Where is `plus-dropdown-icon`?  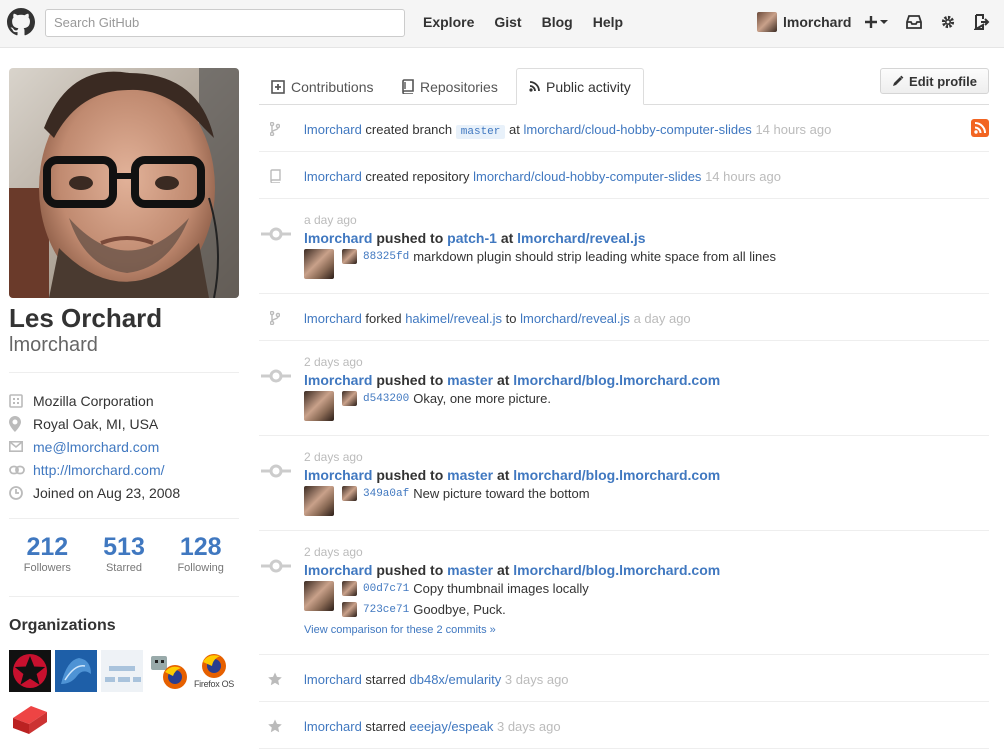
plus-dropdown-icon is located at coordinates (877, 22).